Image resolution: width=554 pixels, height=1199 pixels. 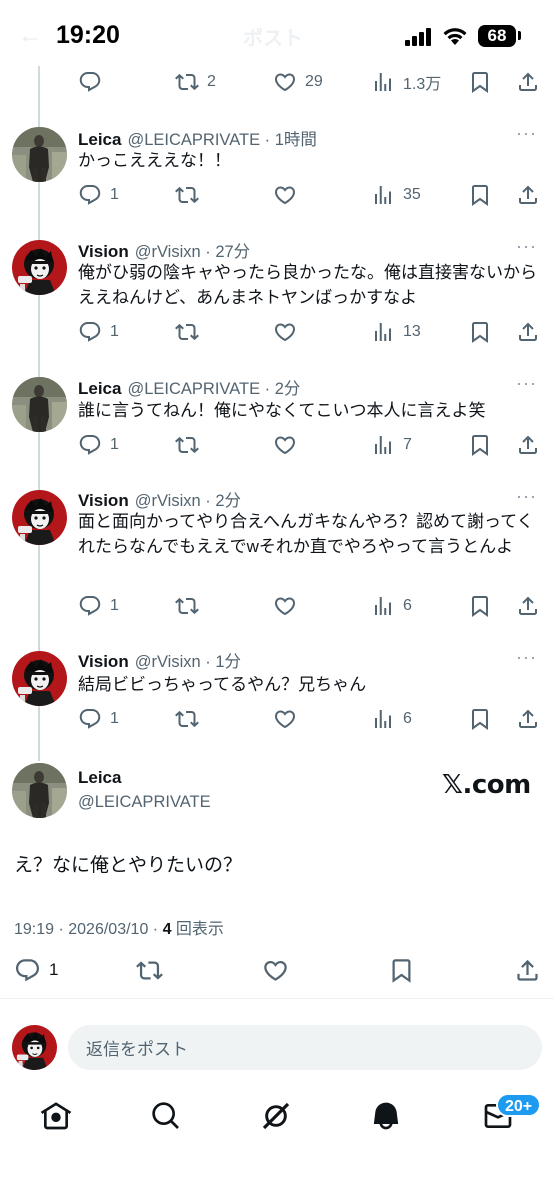 What do you see at coordinates (166, 1116) in the screenshot?
I see `search-icon` at bounding box center [166, 1116].